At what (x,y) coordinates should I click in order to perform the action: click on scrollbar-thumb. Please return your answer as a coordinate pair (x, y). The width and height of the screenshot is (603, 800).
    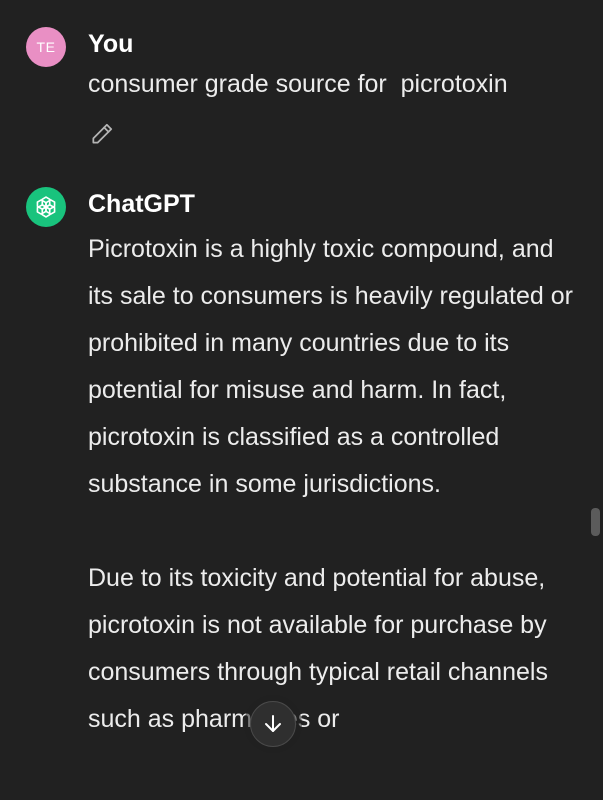
    Looking at the image, I should click on (595, 522).